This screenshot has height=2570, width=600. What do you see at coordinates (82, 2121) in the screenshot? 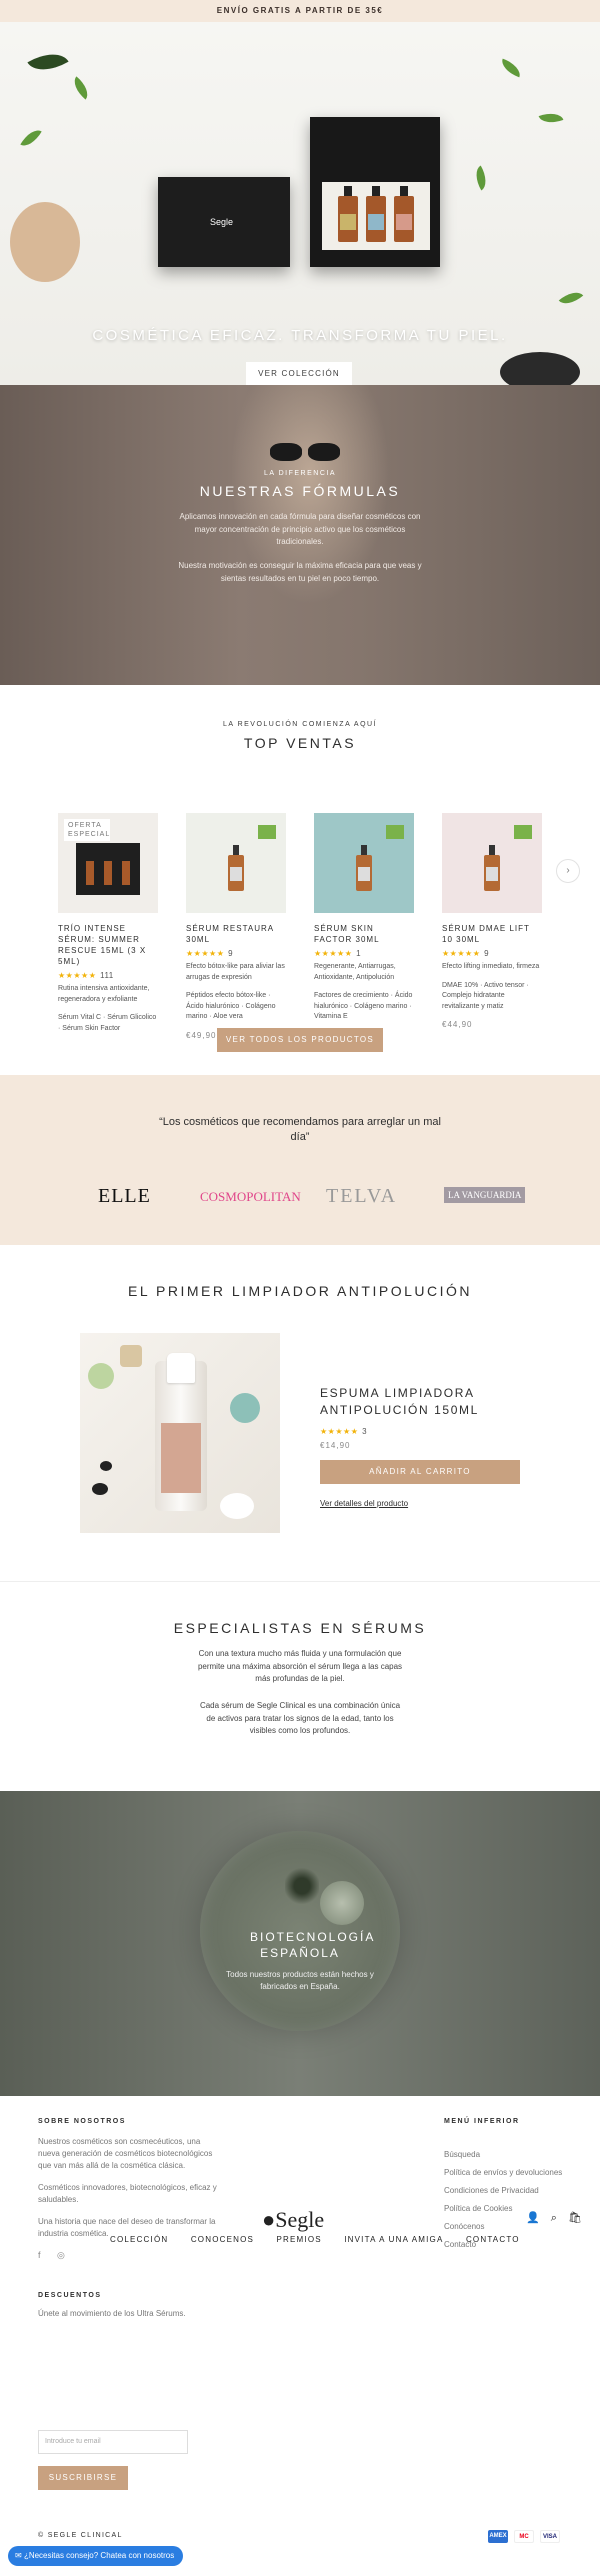
I see `about-title: SOBRE NOSOTROS` at bounding box center [82, 2121].